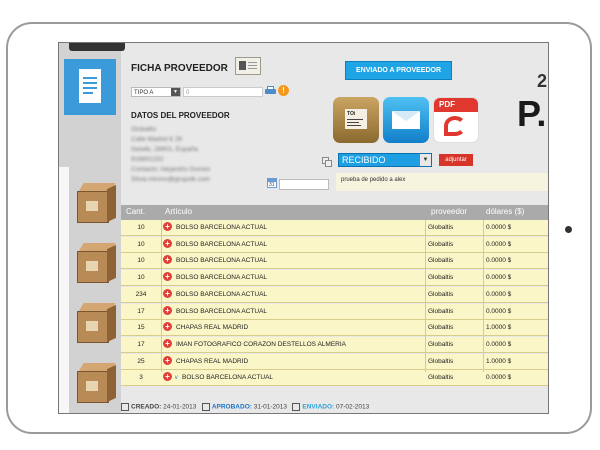 This screenshot has width=600, height=450. What do you see at coordinates (223, 92) in the screenshot?
I see `number-input: 0` at bounding box center [223, 92].